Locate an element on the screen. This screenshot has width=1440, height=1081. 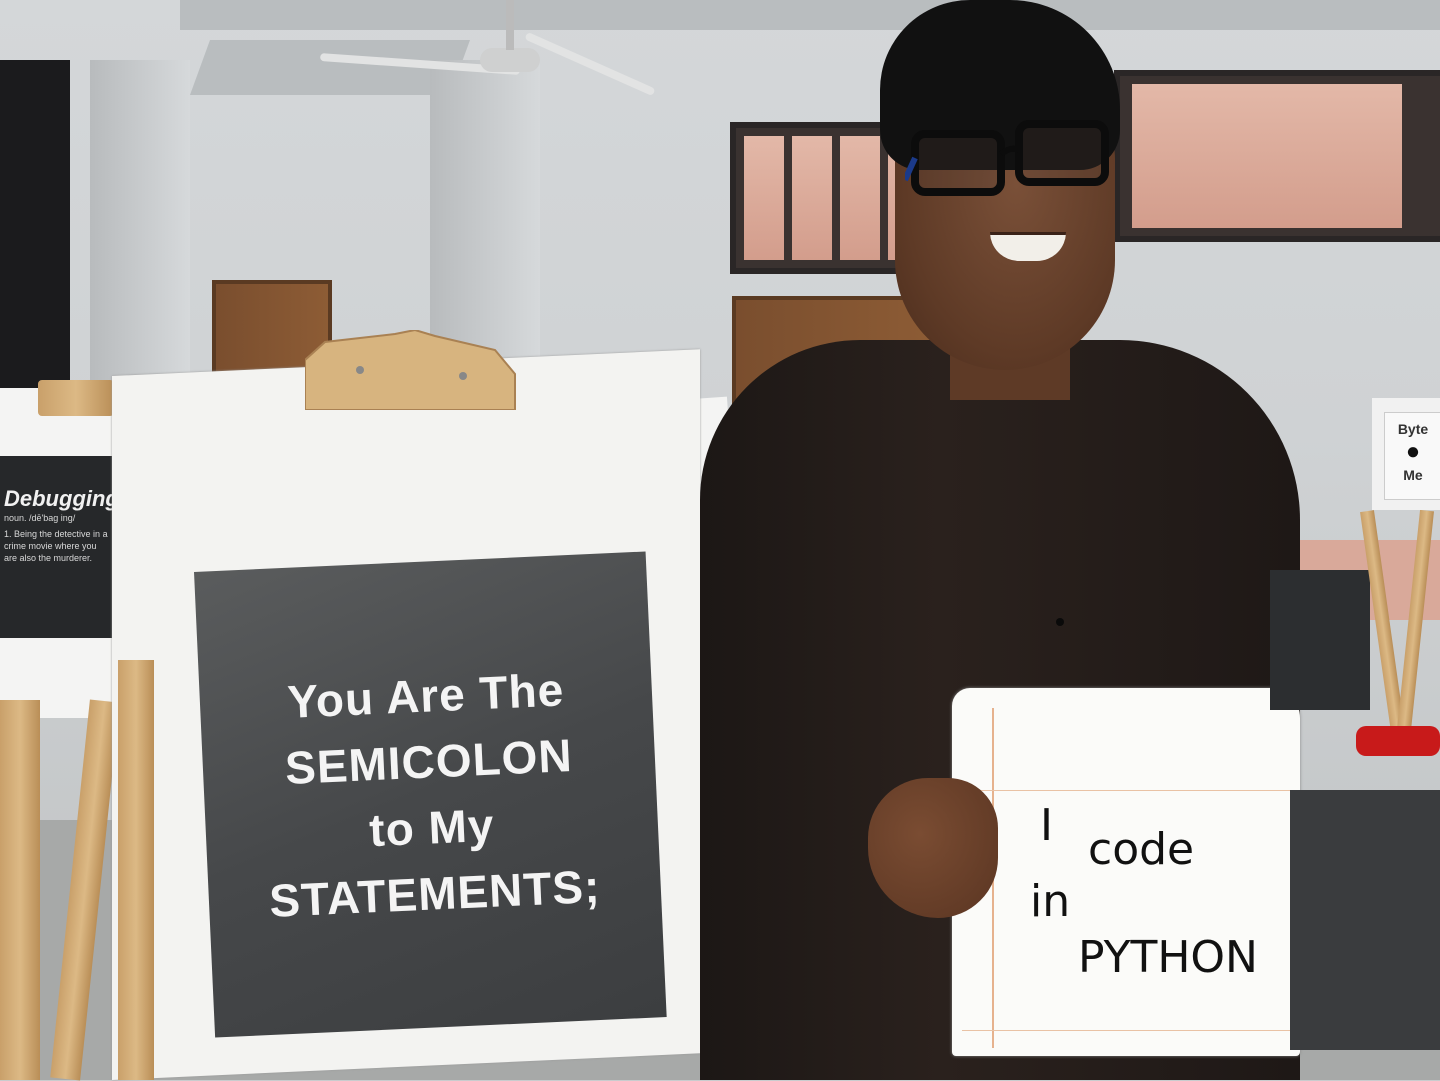
left-easel-leg is located at coordinates (20, 890).